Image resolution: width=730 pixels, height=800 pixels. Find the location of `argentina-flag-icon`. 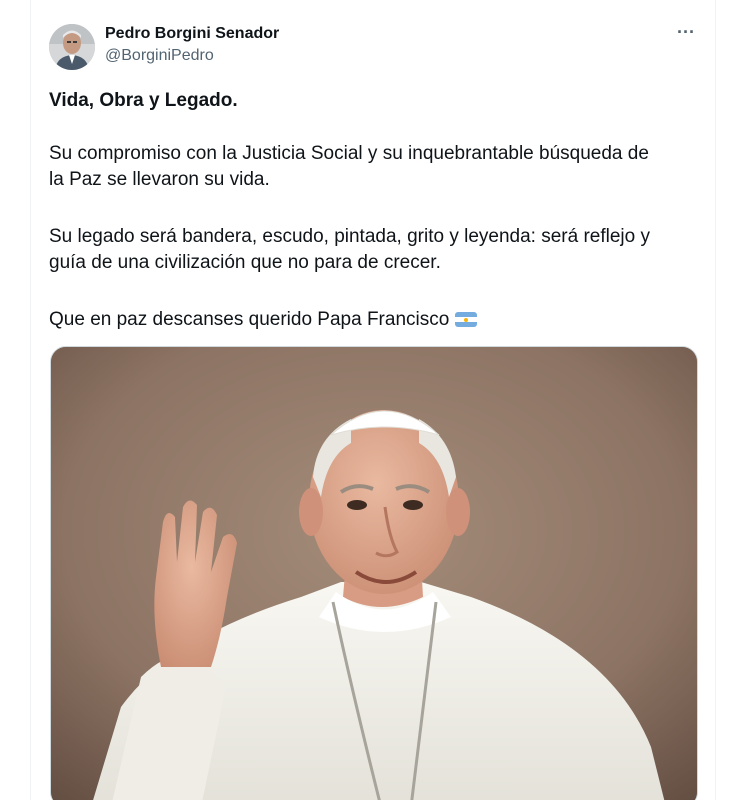

argentina-flag-icon is located at coordinates (466, 319).